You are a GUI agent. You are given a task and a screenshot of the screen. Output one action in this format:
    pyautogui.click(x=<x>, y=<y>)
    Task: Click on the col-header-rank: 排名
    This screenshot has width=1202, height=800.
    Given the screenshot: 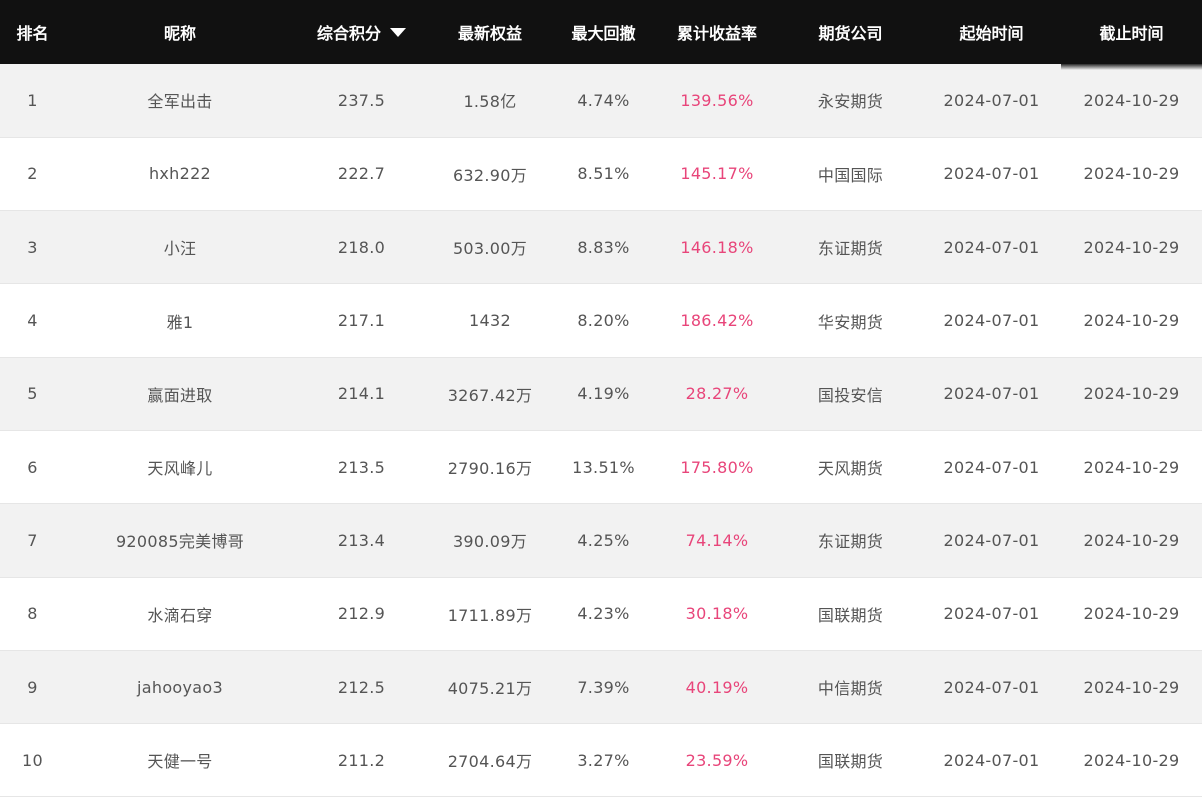 What is the action you would take?
    pyautogui.click(x=32, y=32)
    